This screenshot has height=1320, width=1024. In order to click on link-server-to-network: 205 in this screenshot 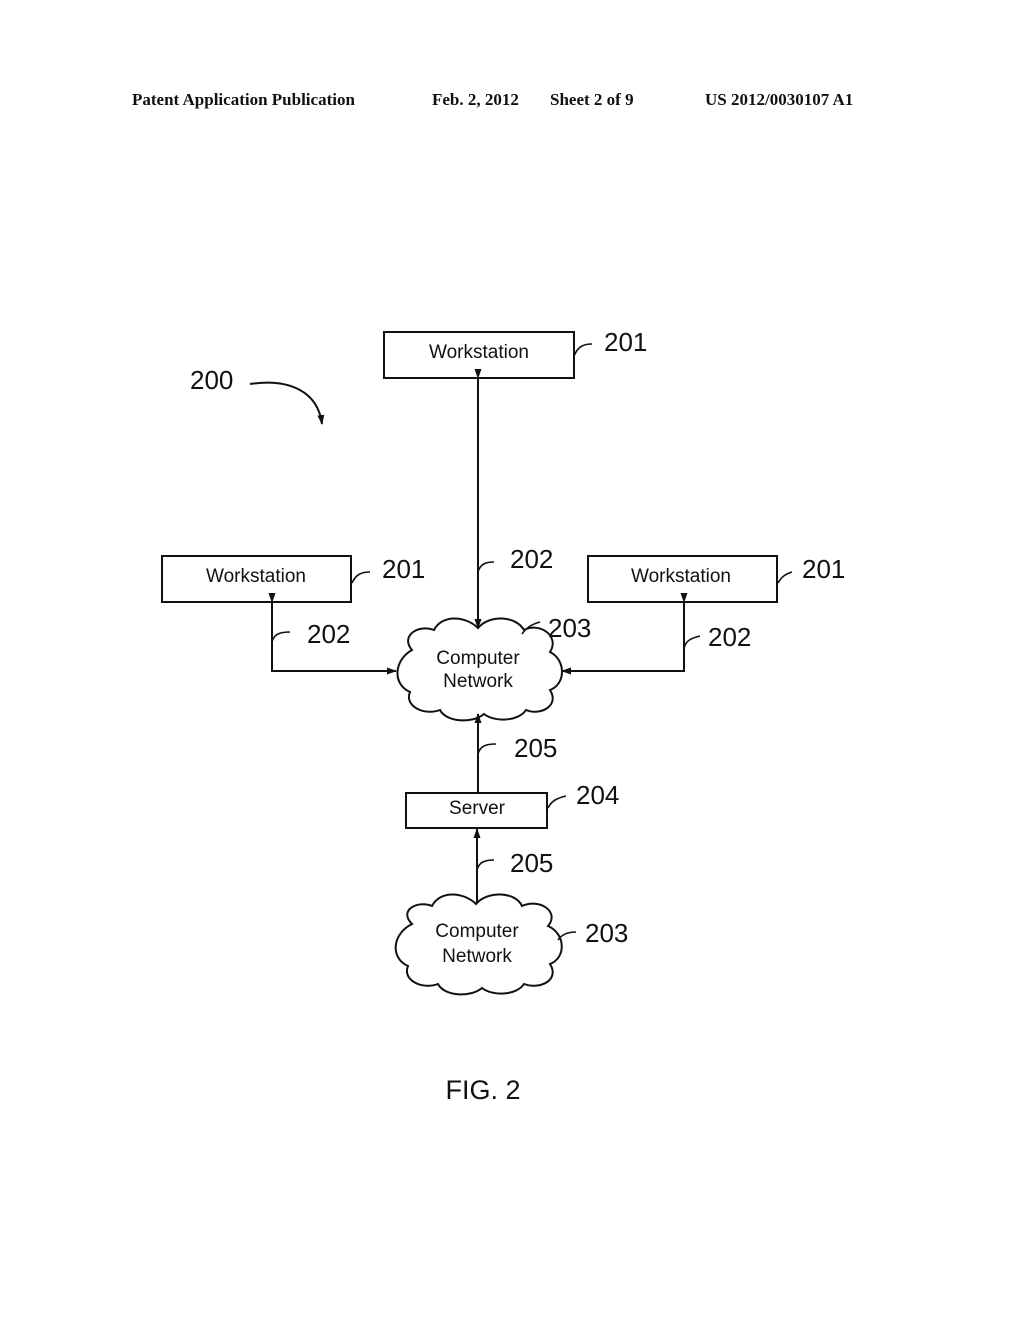, I will do `click(515, 753)`.